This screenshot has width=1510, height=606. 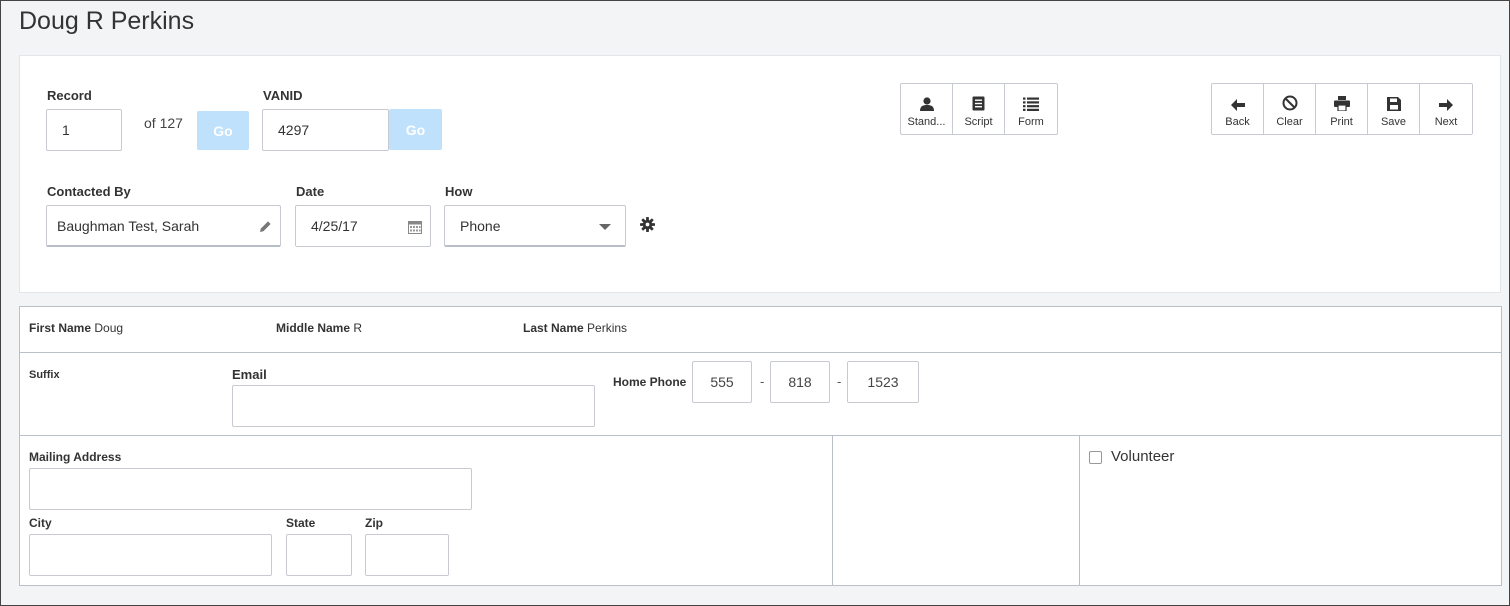 I want to click on person-icon, so click(x=926, y=104).